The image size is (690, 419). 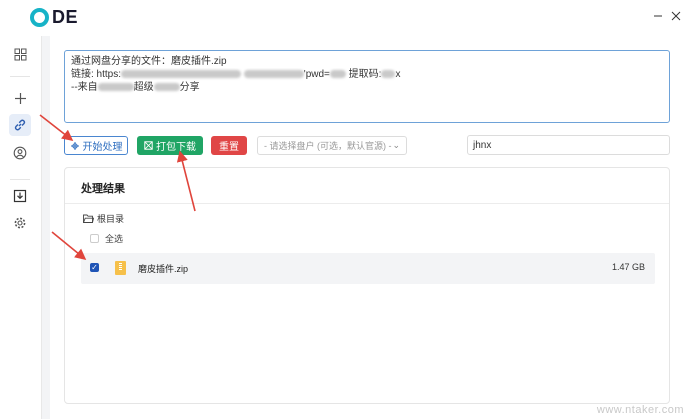 I want to click on arrow-to-file-checkbox, so click(x=69, y=246).